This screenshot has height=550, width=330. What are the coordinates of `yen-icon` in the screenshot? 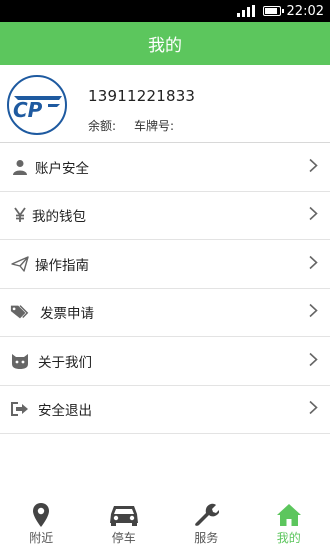 It's located at (20, 215).